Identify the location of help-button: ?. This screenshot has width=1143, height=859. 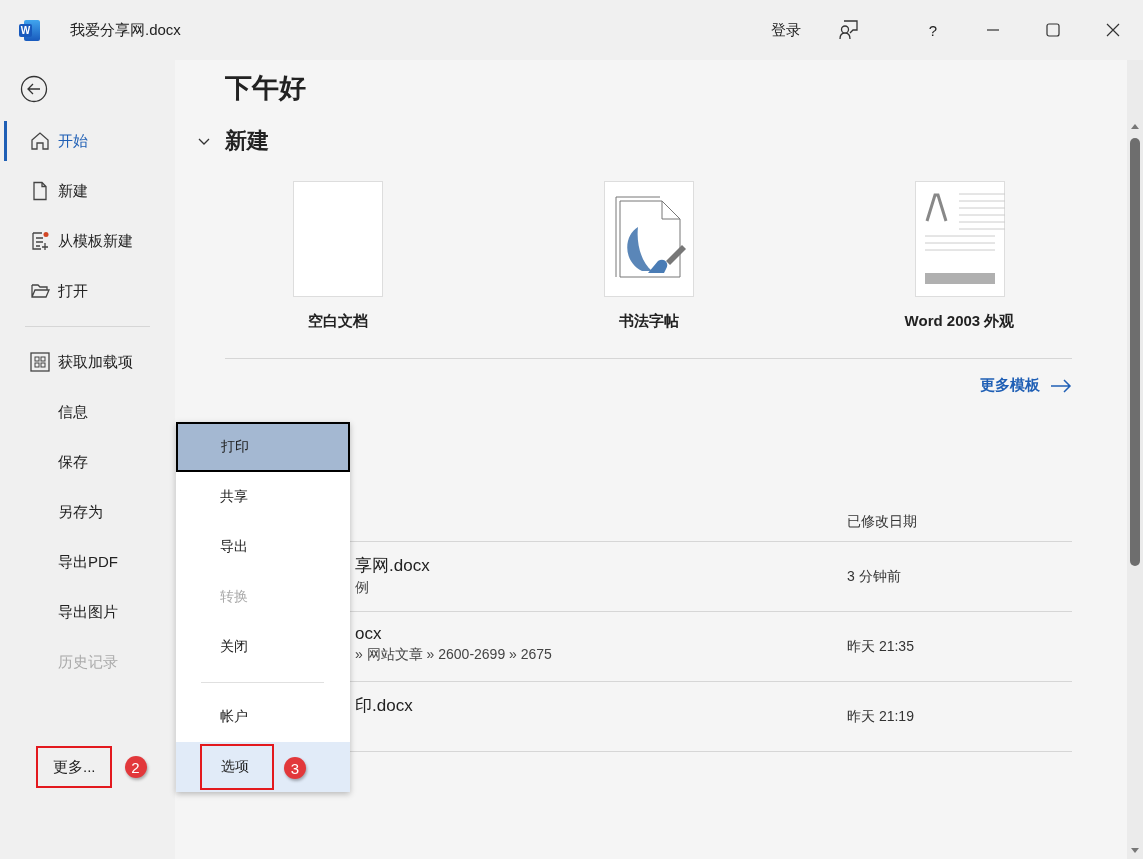
(932, 30).